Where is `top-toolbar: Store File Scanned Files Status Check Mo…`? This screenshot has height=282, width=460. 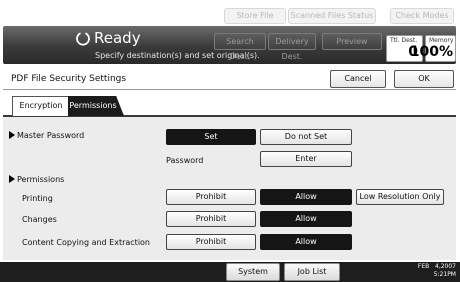 top-toolbar: Store File Scanned Files Status Check Mo… is located at coordinates (230, 13).